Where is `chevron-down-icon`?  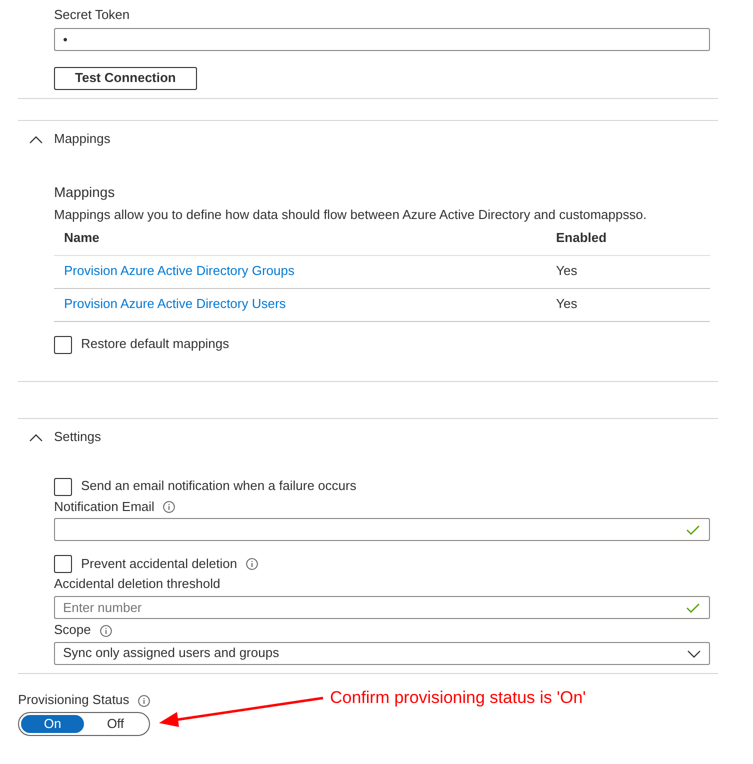
chevron-down-icon is located at coordinates (694, 654).